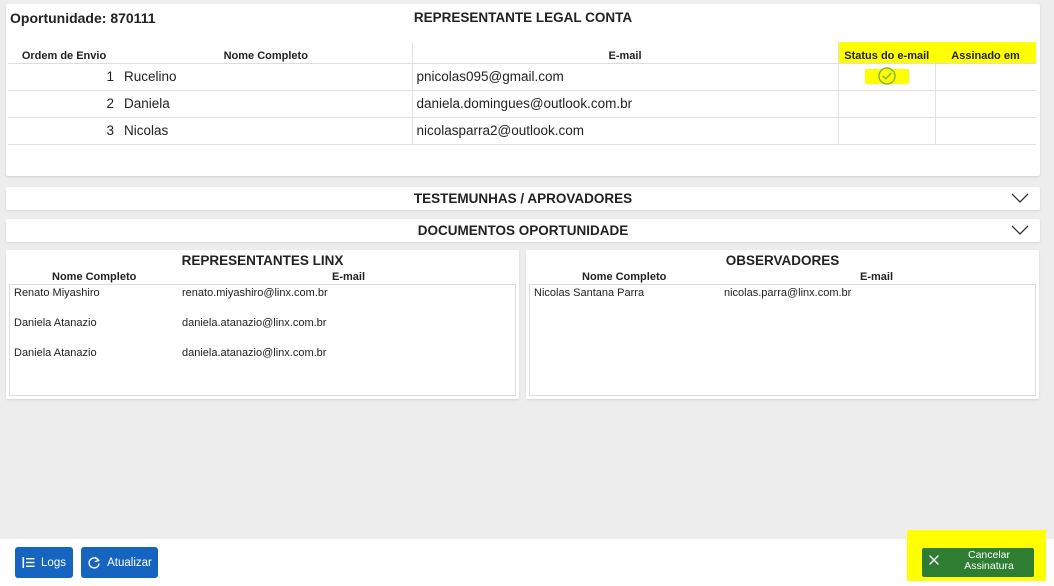 This screenshot has width=1054, height=586. I want to click on linx-col-email: E-mail, so click(349, 277).